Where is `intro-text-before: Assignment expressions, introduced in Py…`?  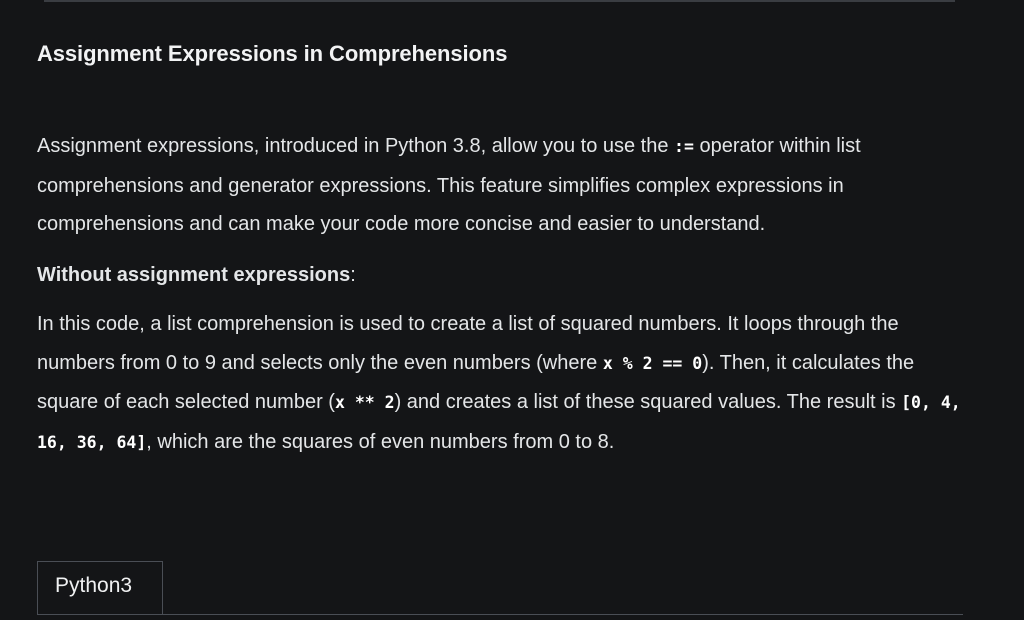
intro-text-before: Assignment expressions, introduced in Py… is located at coordinates (356, 146).